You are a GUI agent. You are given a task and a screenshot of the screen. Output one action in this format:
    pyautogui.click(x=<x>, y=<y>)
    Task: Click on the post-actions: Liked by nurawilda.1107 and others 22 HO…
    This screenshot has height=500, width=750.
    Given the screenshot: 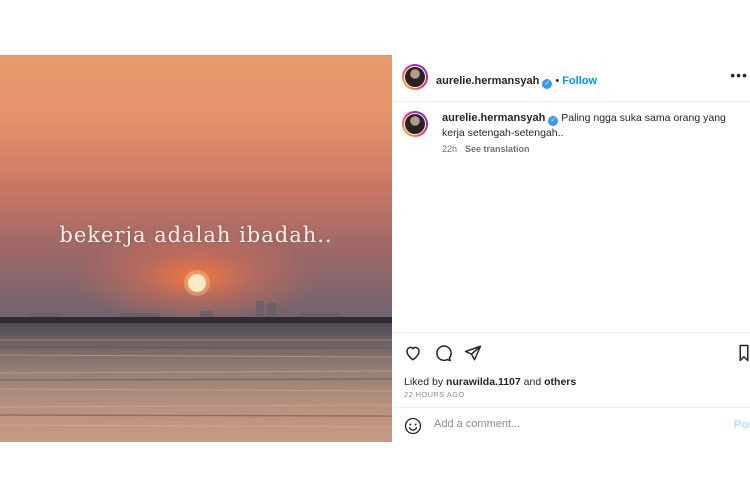 What is the action you would take?
    pyautogui.click(x=571, y=387)
    